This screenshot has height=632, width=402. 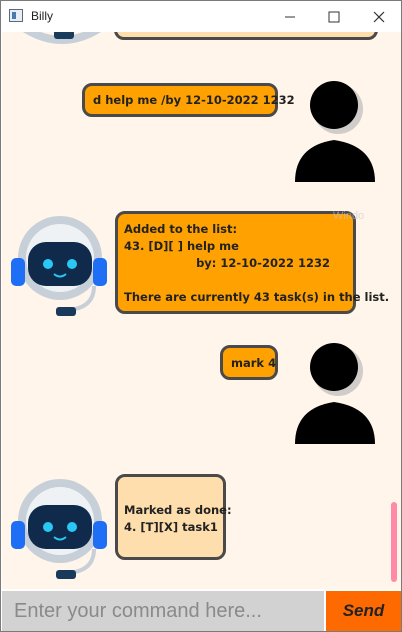 I want to click on background-overlay-text: Windo, so click(x=349, y=216).